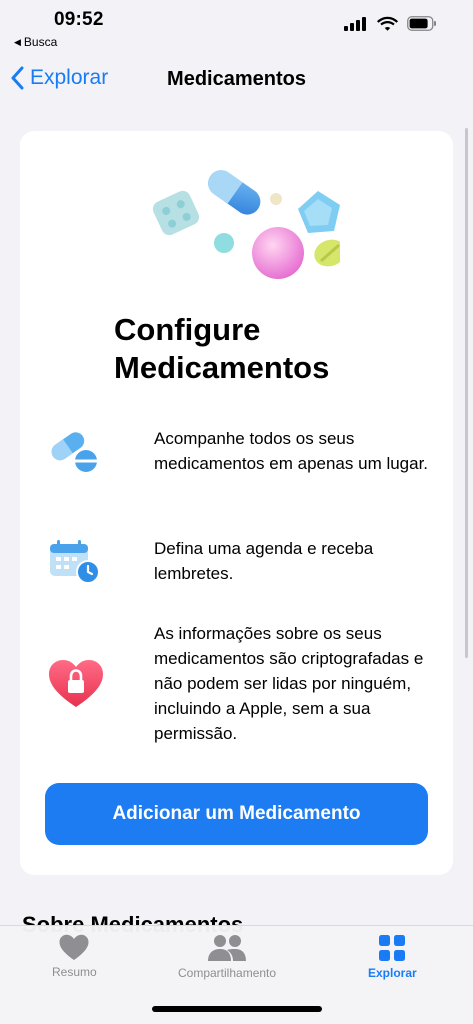 The width and height of the screenshot is (473, 1024). I want to click on add-medication-button: Adicionar um Medicamento, so click(236, 814).